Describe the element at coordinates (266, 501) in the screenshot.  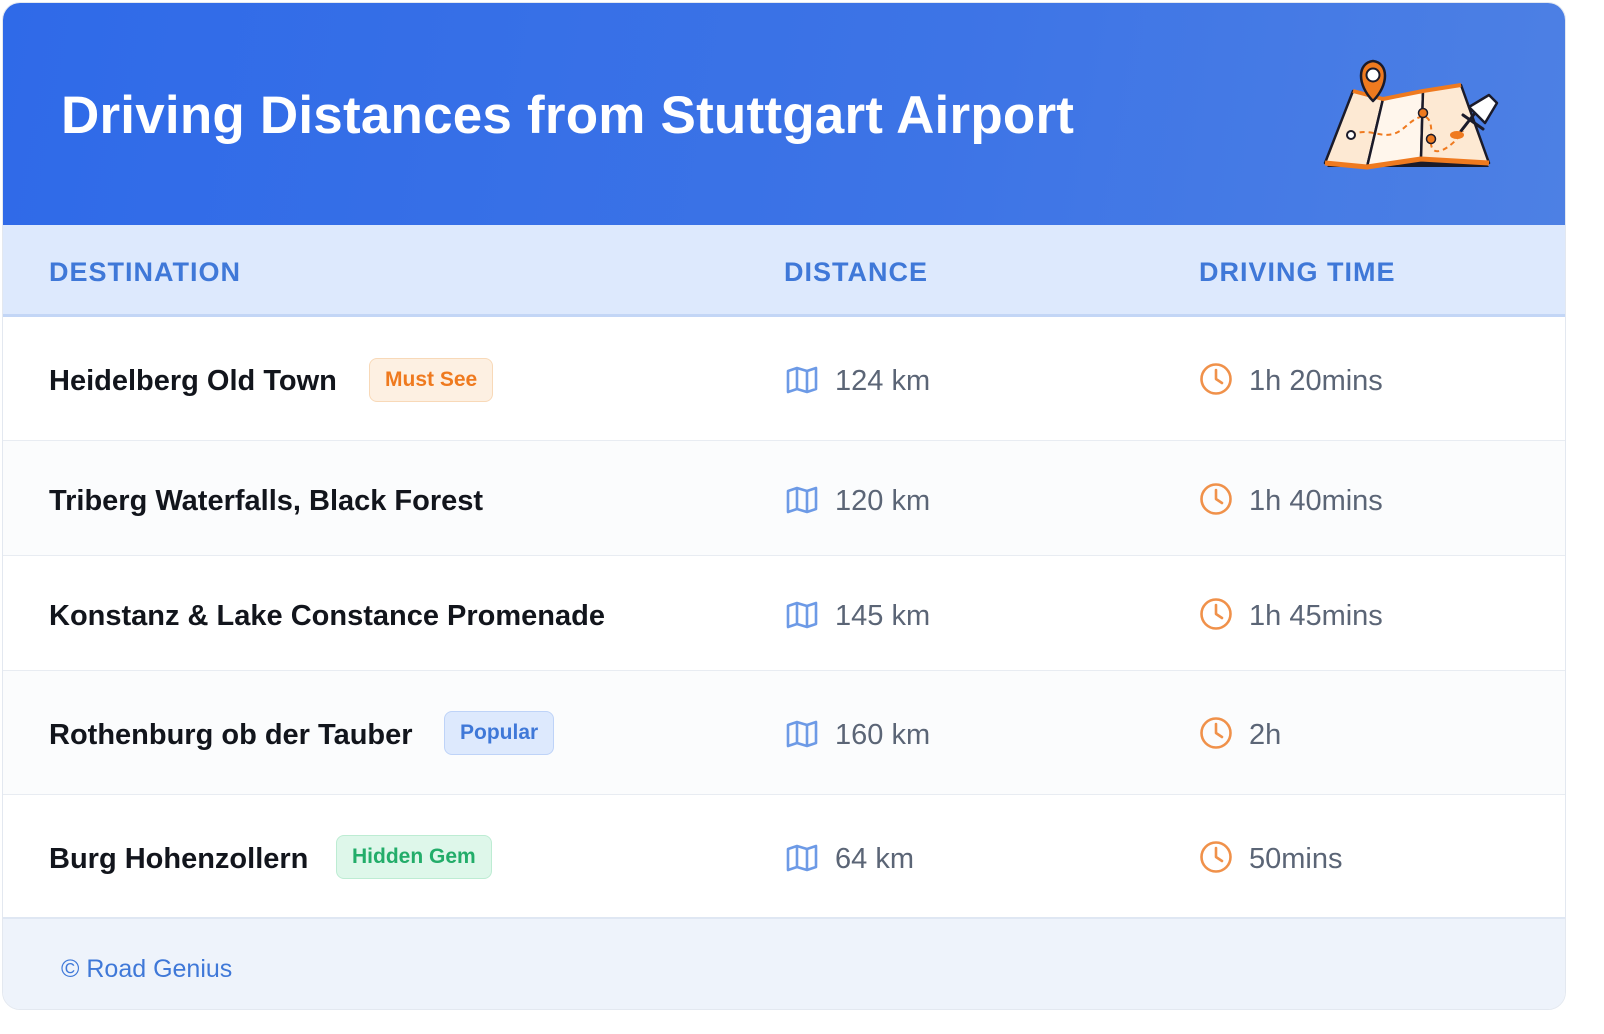
I see `destination-name: Triberg Waterfalls, Black Forest` at that location.